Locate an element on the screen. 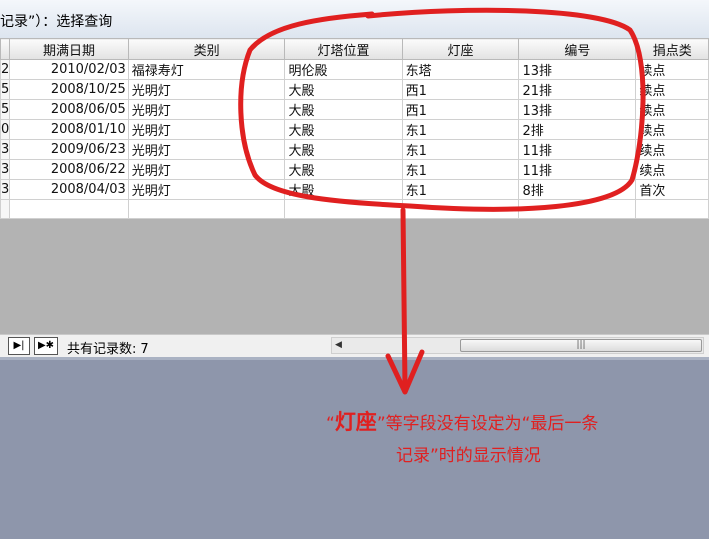  last-record-button: ▶| is located at coordinates (19, 346).